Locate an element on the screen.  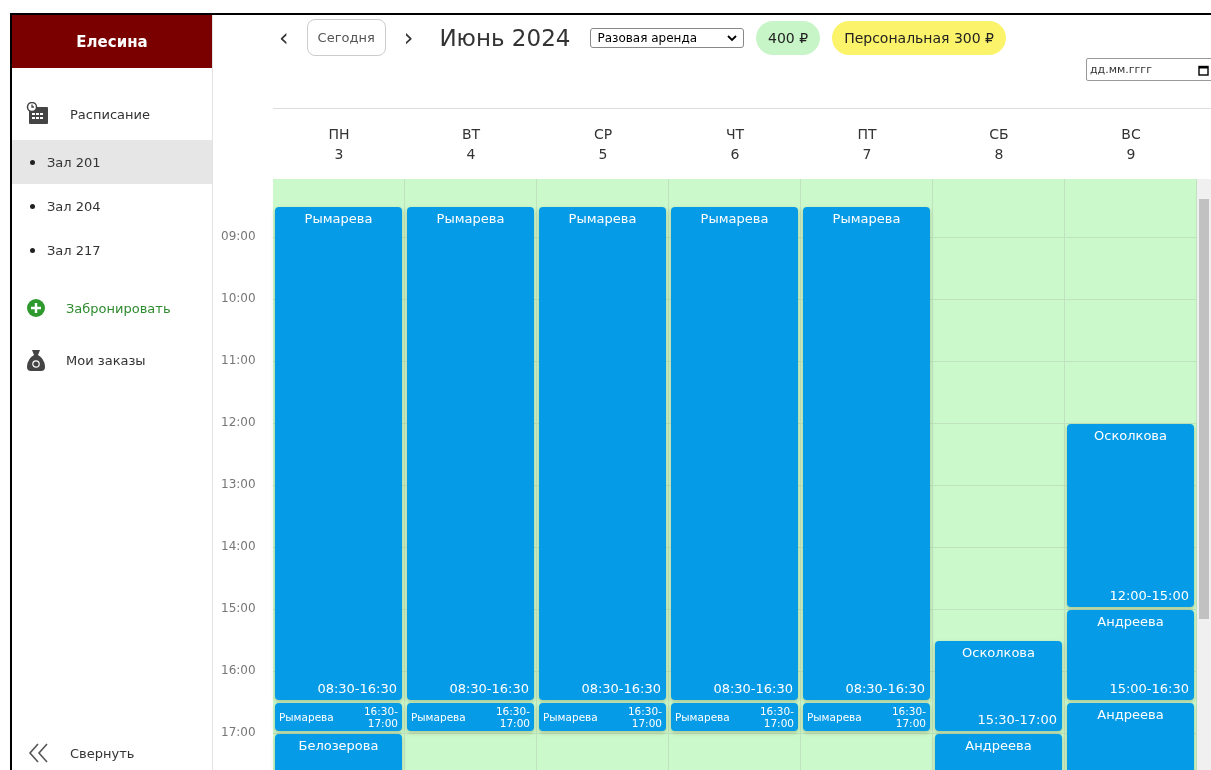
date-label: 4 is located at coordinates (471, 154).